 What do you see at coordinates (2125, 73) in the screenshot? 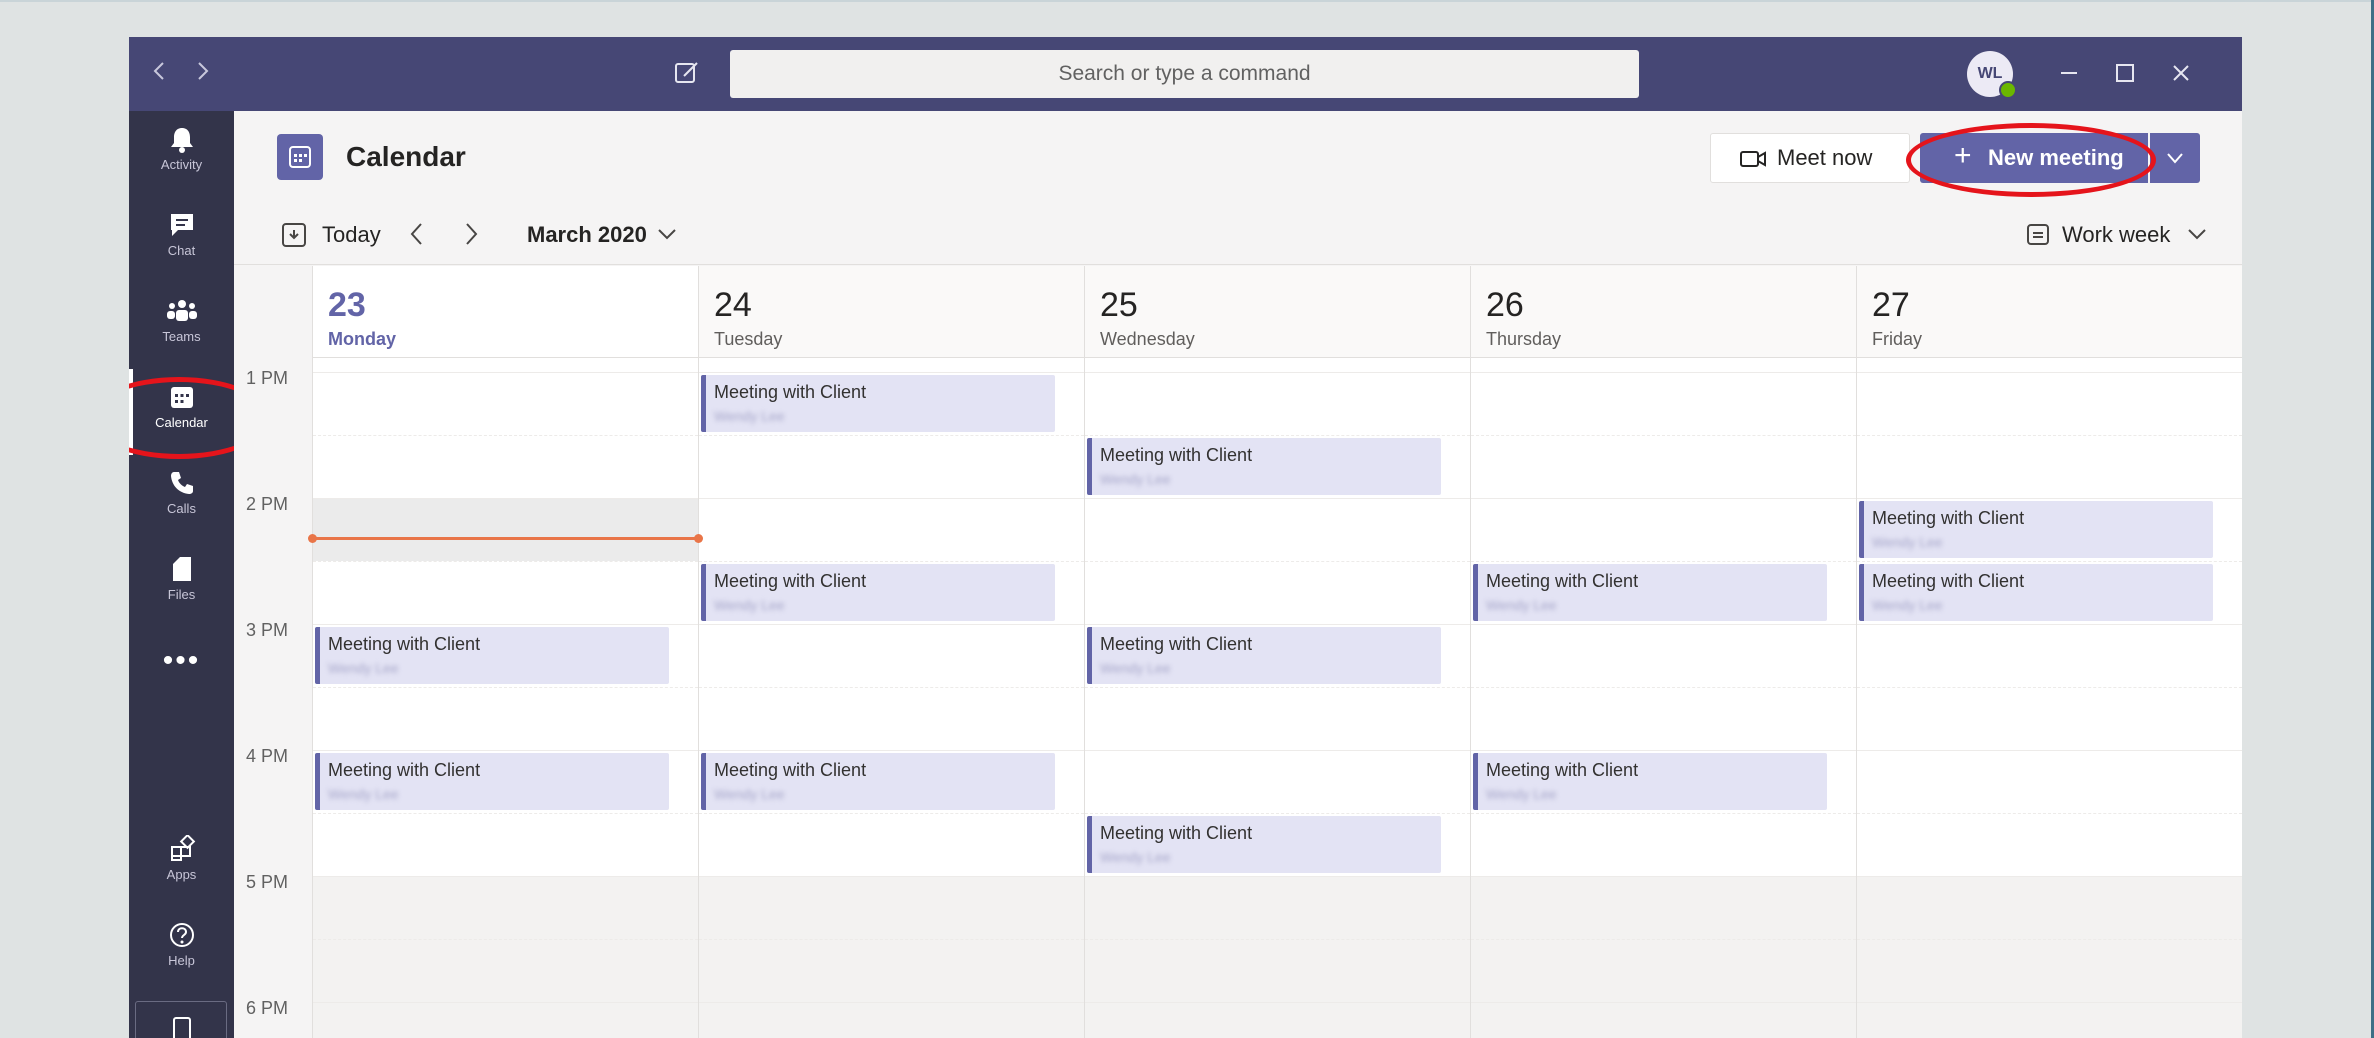
I see `maximize-button` at bounding box center [2125, 73].